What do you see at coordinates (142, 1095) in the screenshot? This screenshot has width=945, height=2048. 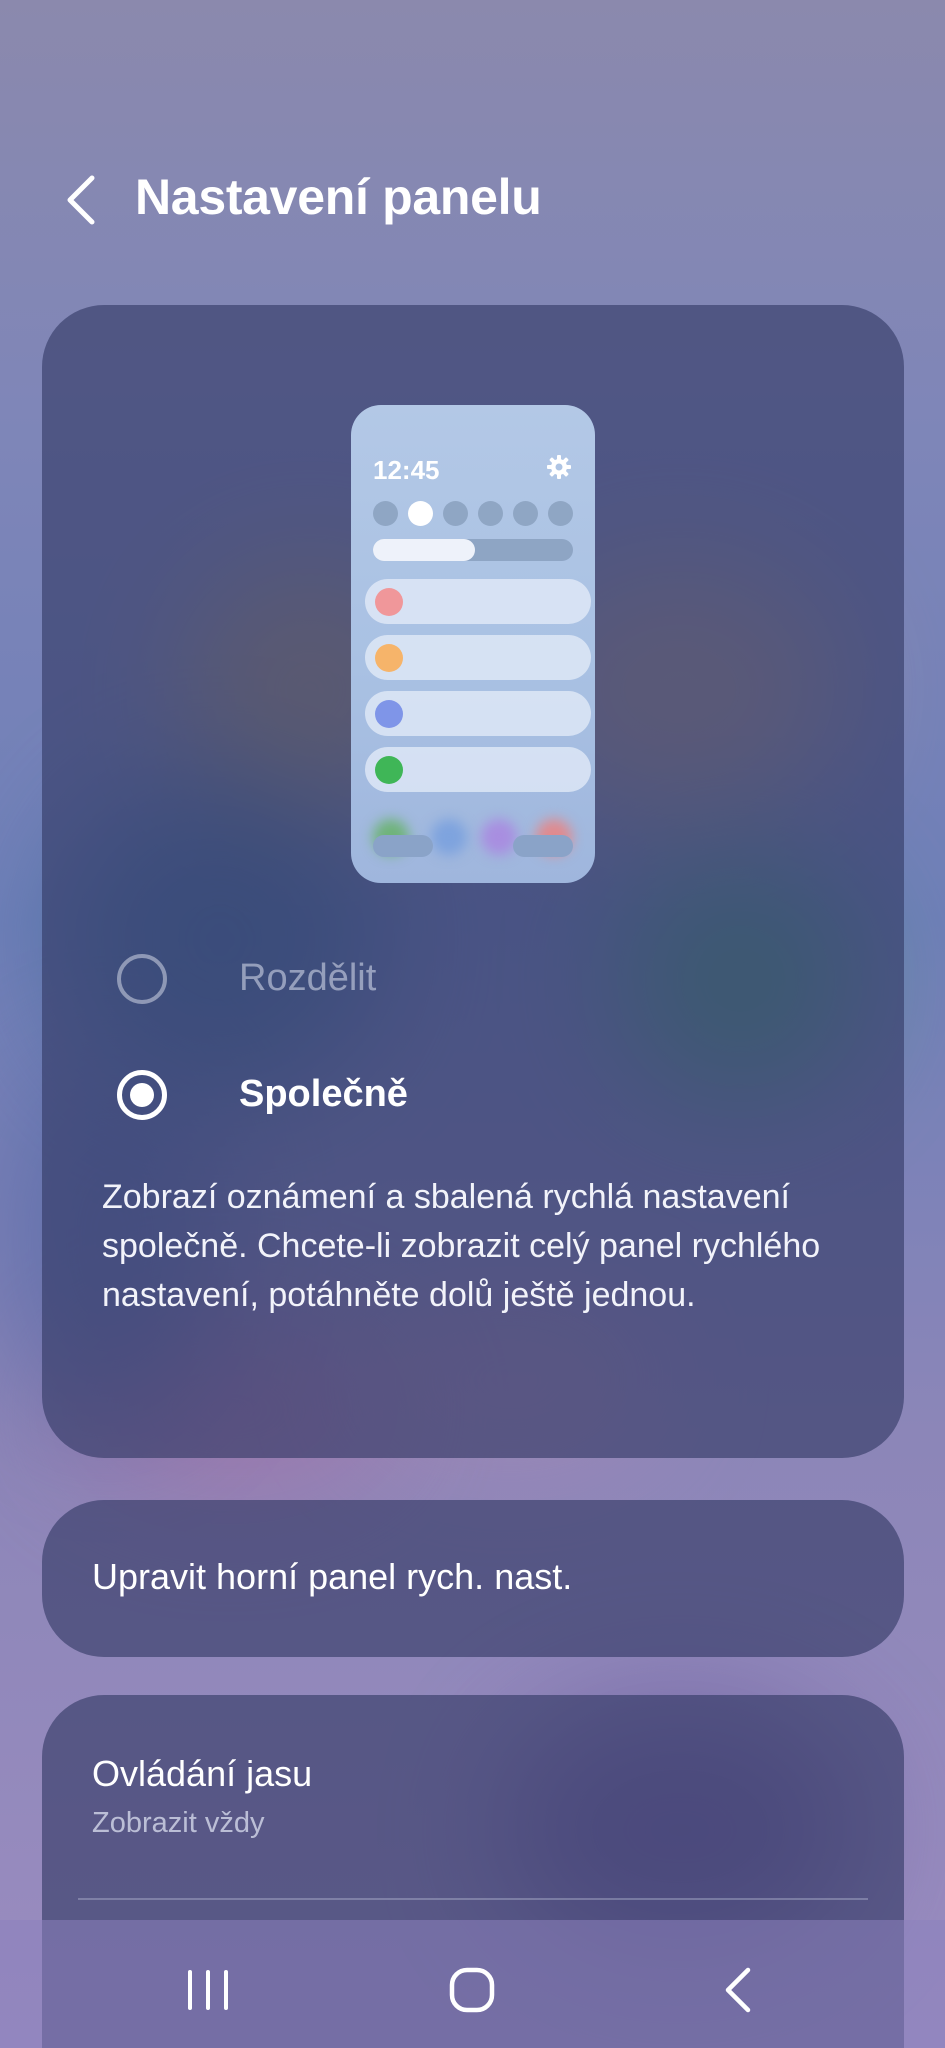 I see `radio-button-checked` at bounding box center [142, 1095].